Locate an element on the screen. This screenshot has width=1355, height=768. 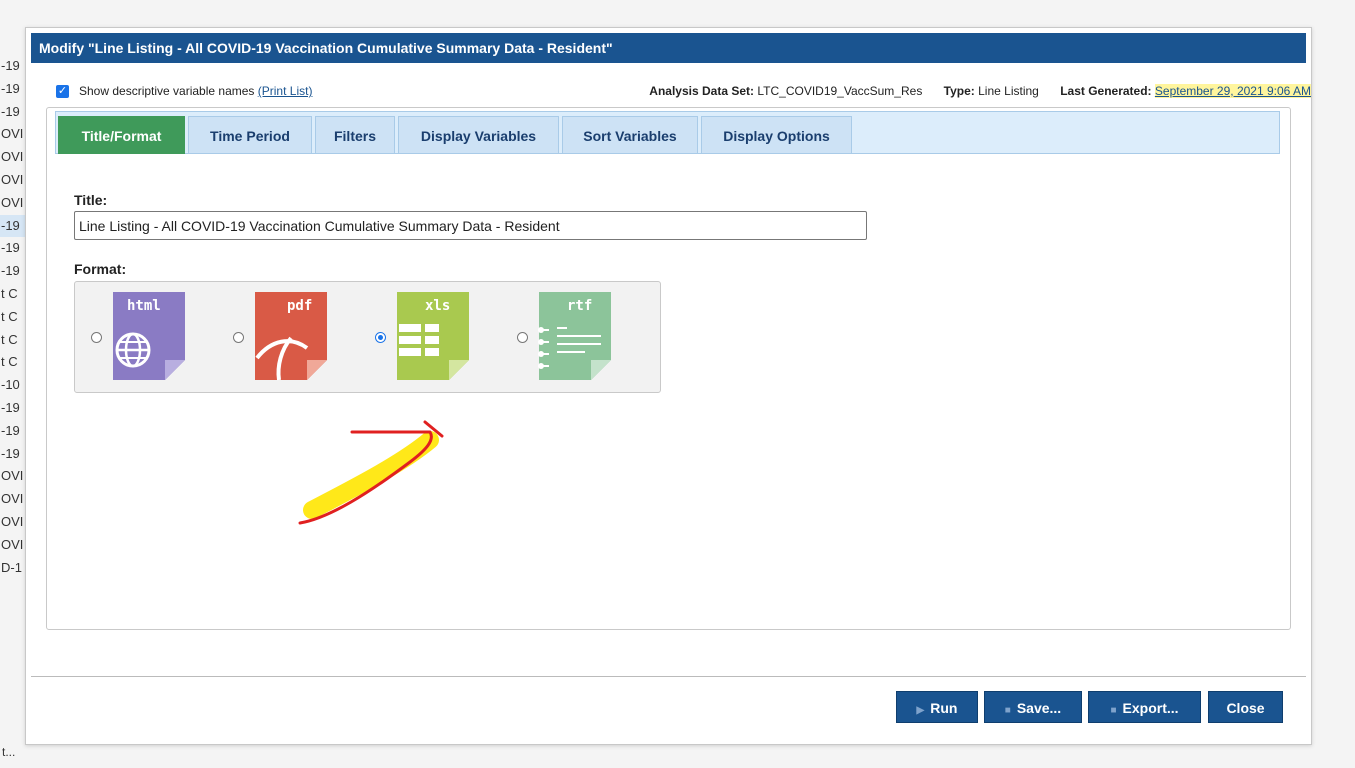
format-option-html: html is located at coordinates (148, 337).